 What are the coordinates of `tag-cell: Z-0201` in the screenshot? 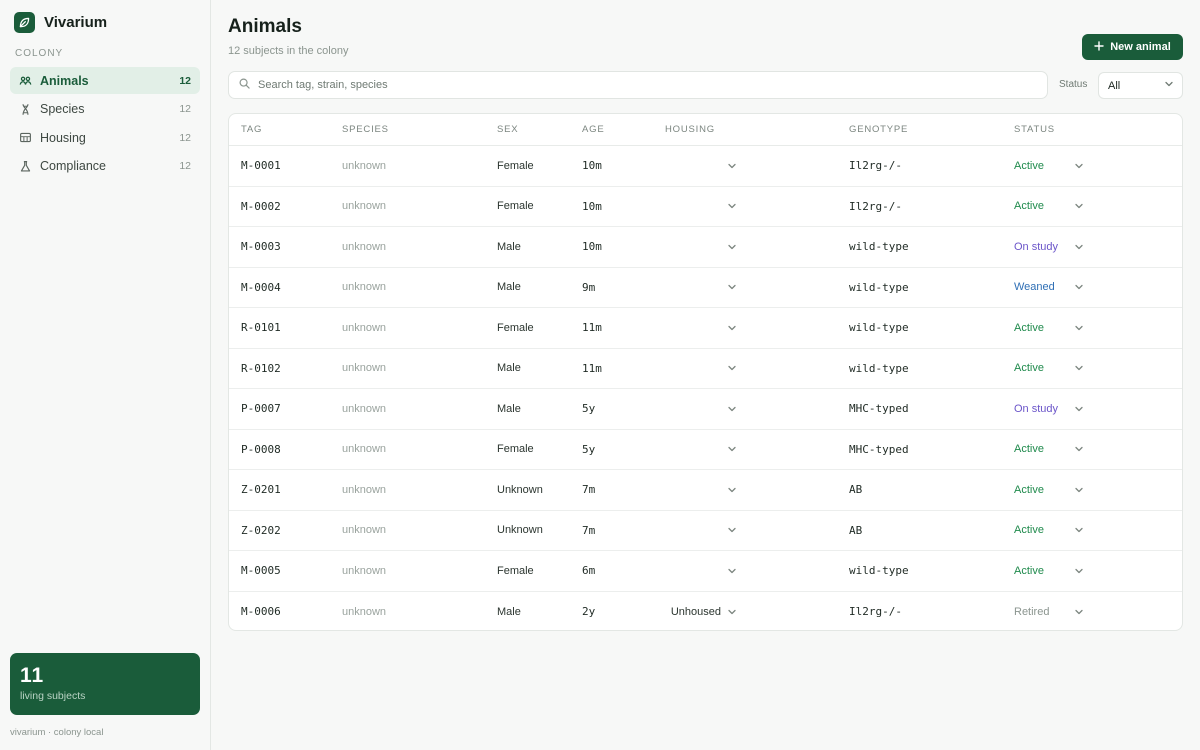 It's located at (261, 490).